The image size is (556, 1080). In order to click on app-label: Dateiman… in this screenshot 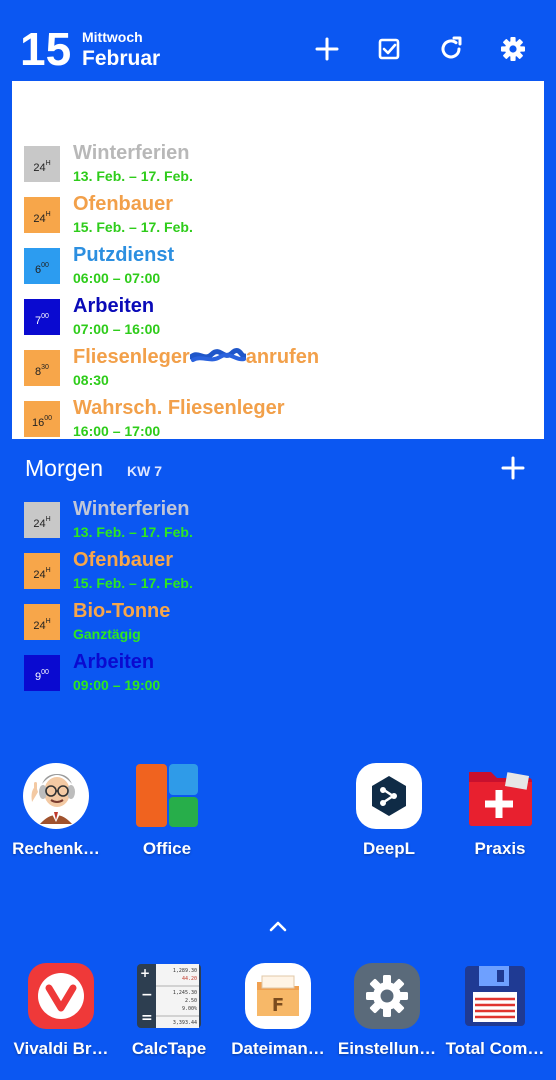, I will do `click(278, 1048)`.